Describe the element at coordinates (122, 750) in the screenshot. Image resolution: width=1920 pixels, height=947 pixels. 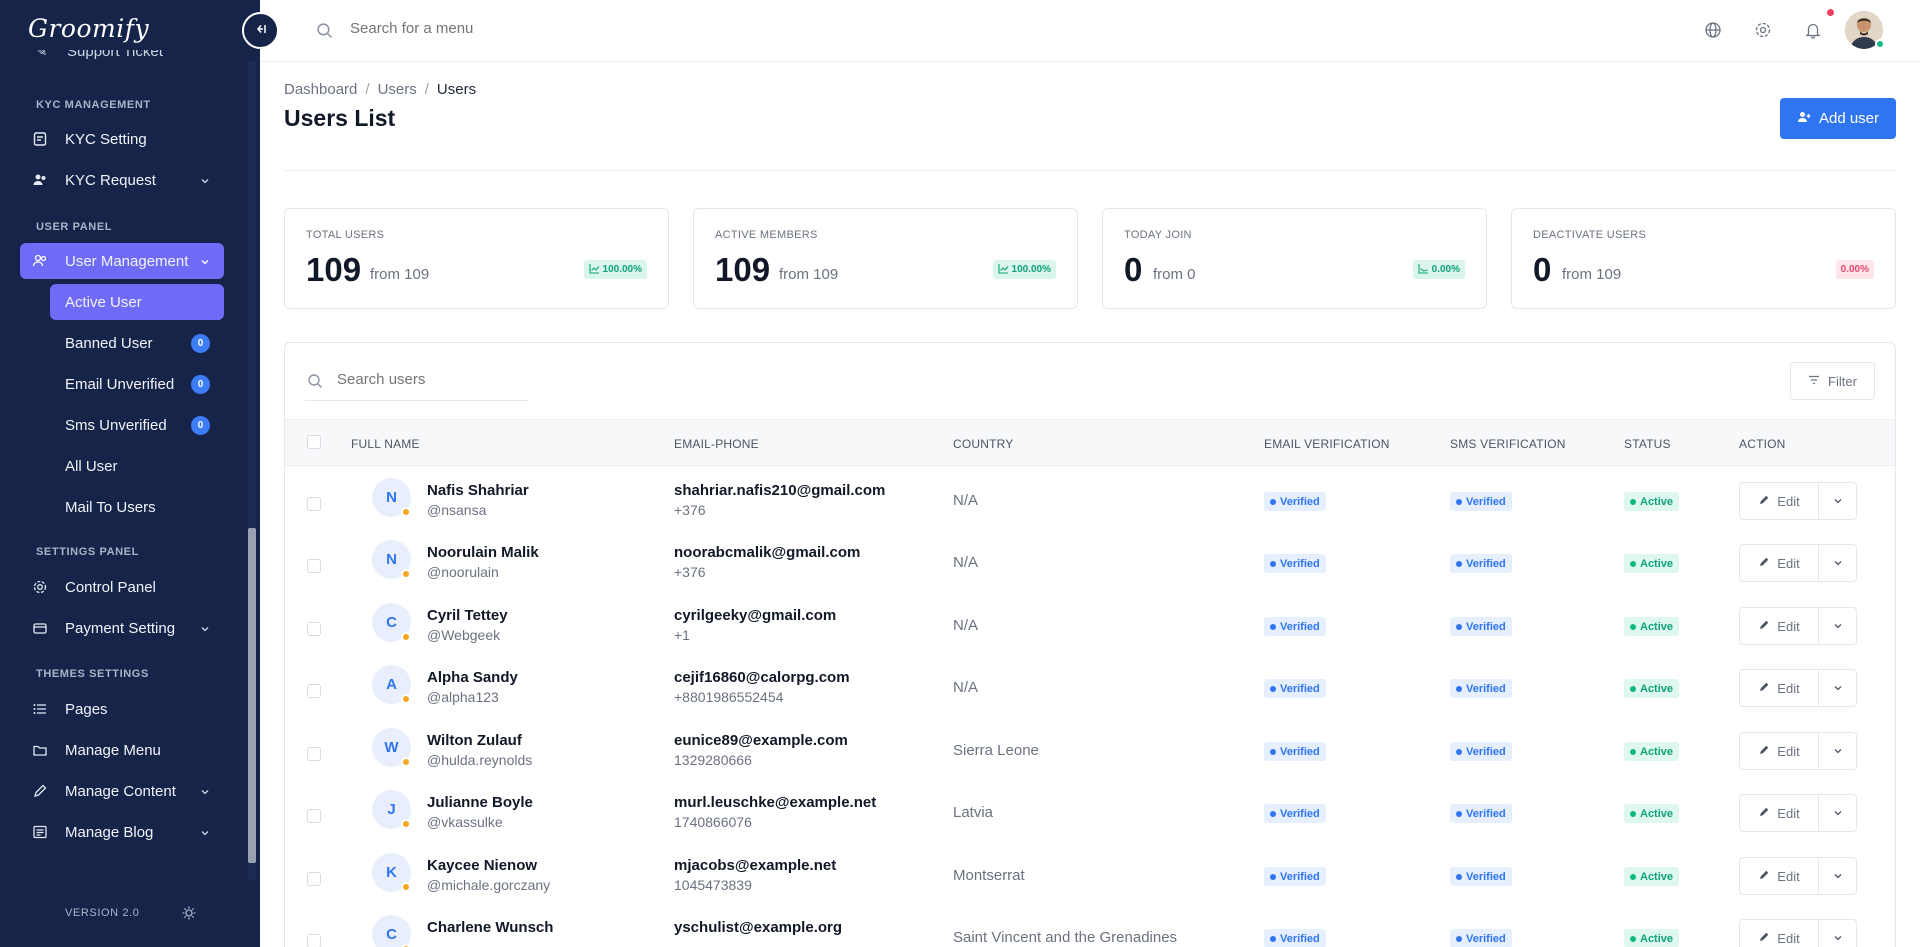
I see `sidebar-item-manage-menu: Manage Menu` at that location.